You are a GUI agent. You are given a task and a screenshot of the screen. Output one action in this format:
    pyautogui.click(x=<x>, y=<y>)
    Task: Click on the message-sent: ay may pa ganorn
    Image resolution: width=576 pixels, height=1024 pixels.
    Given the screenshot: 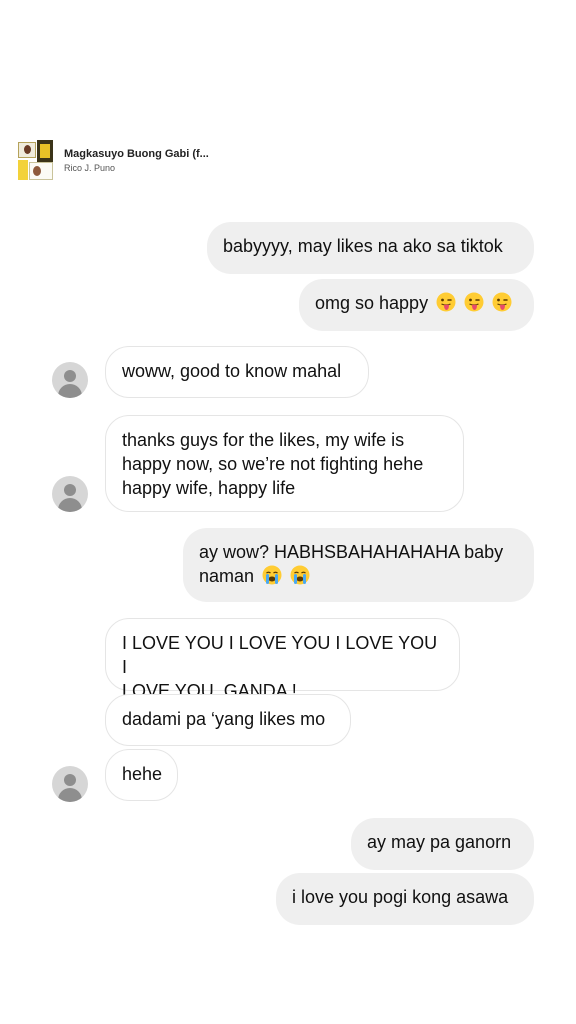 What is the action you would take?
    pyautogui.click(x=442, y=844)
    